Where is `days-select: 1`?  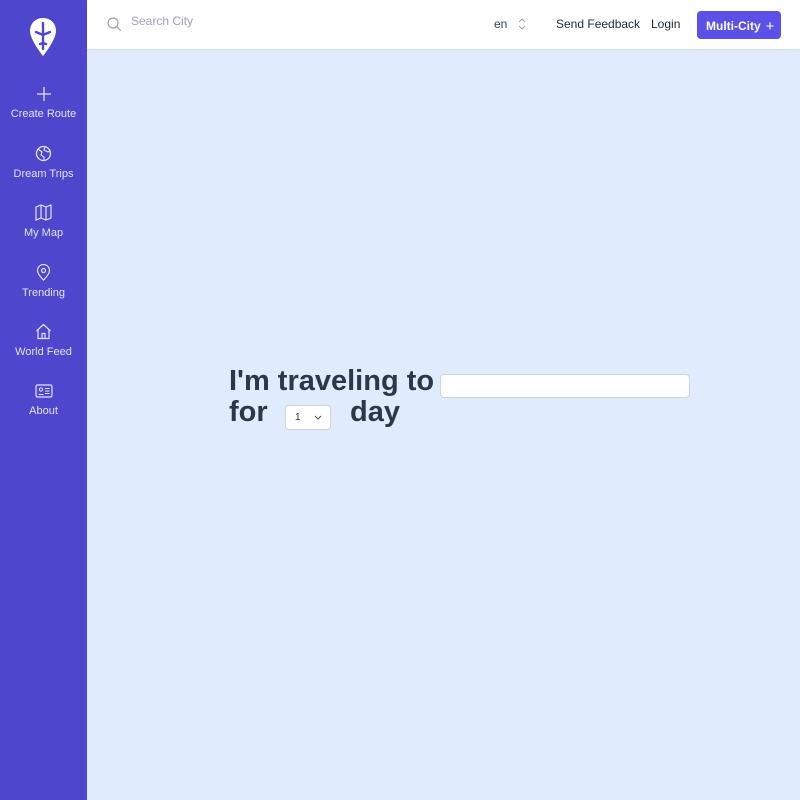 days-select: 1 is located at coordinates (308, 417).